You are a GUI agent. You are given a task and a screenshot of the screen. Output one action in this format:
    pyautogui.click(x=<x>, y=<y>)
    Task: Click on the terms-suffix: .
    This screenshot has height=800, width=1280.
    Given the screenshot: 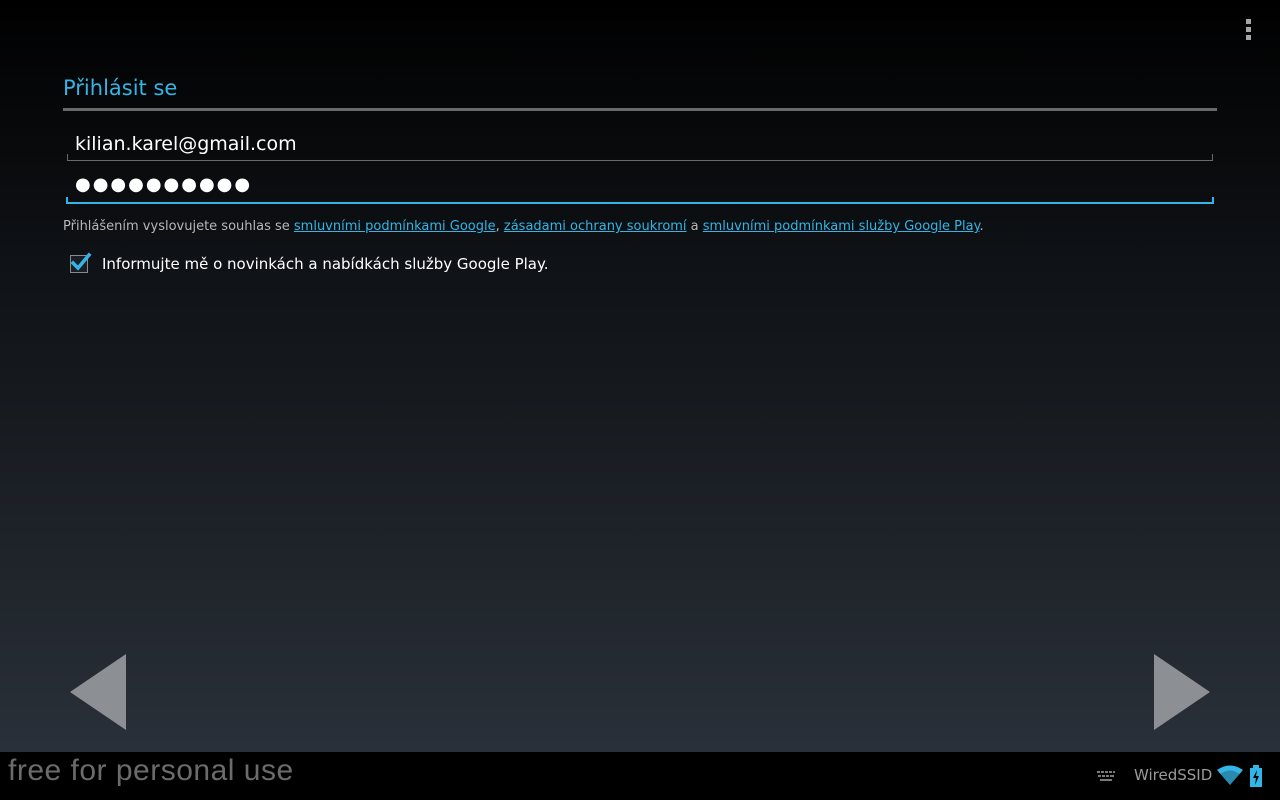 What is the action you would take?
    pyautogui.click(x=981, y=226)
    